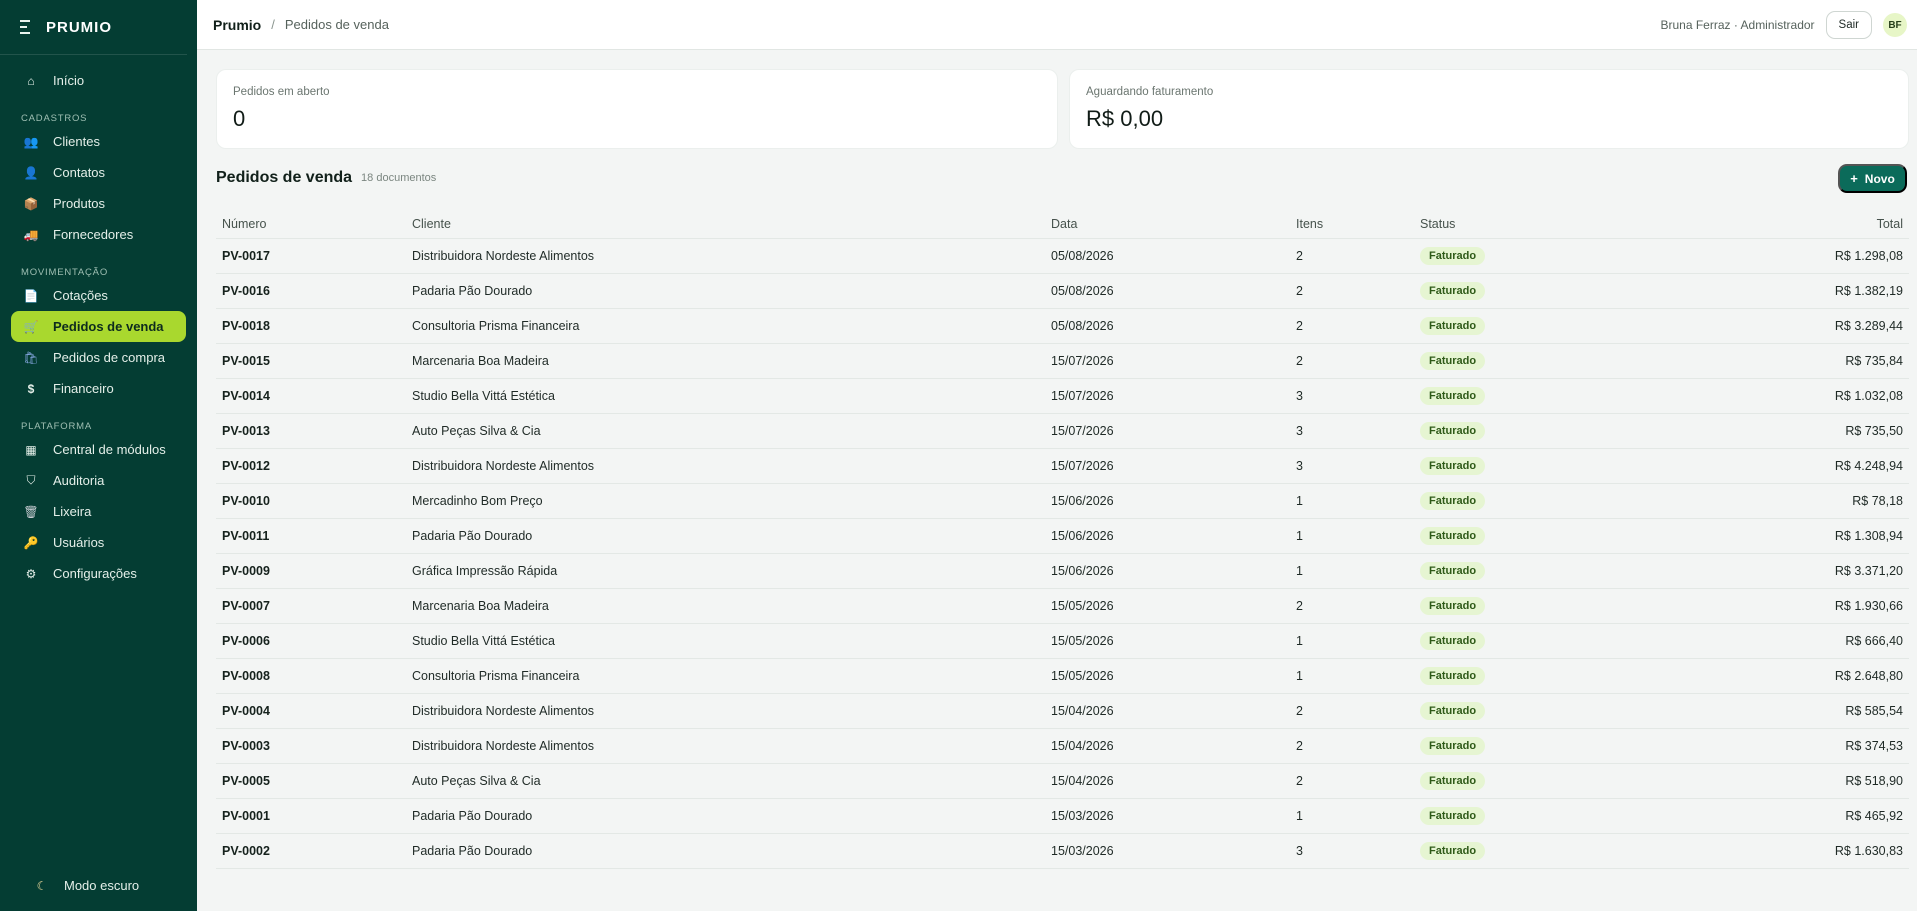 The width and height of the screenshot is (1917, 911). I want to click on document-count: 18 documentos, so click(399, 178).